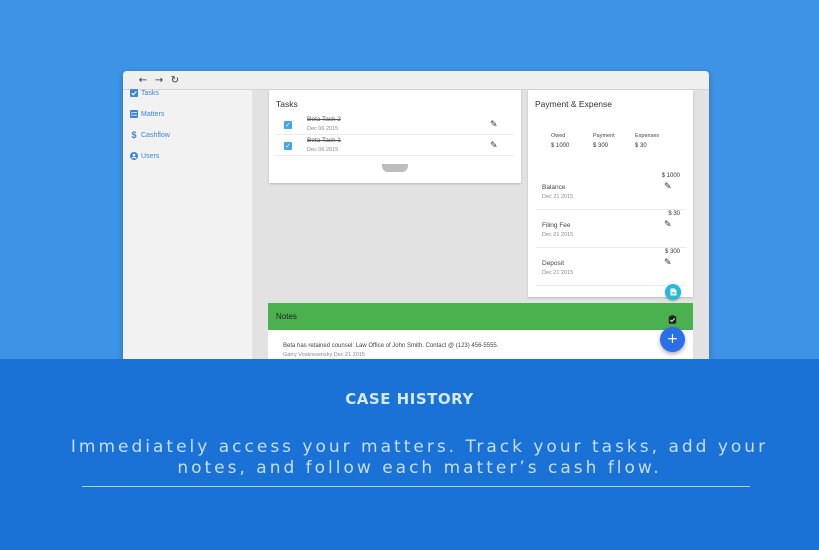 The image size is (819, 550). What do you see at coordinates (324, 140) in the screenshot?
I see `task-name: Beta Task 1` at bounding box center [324, 140].